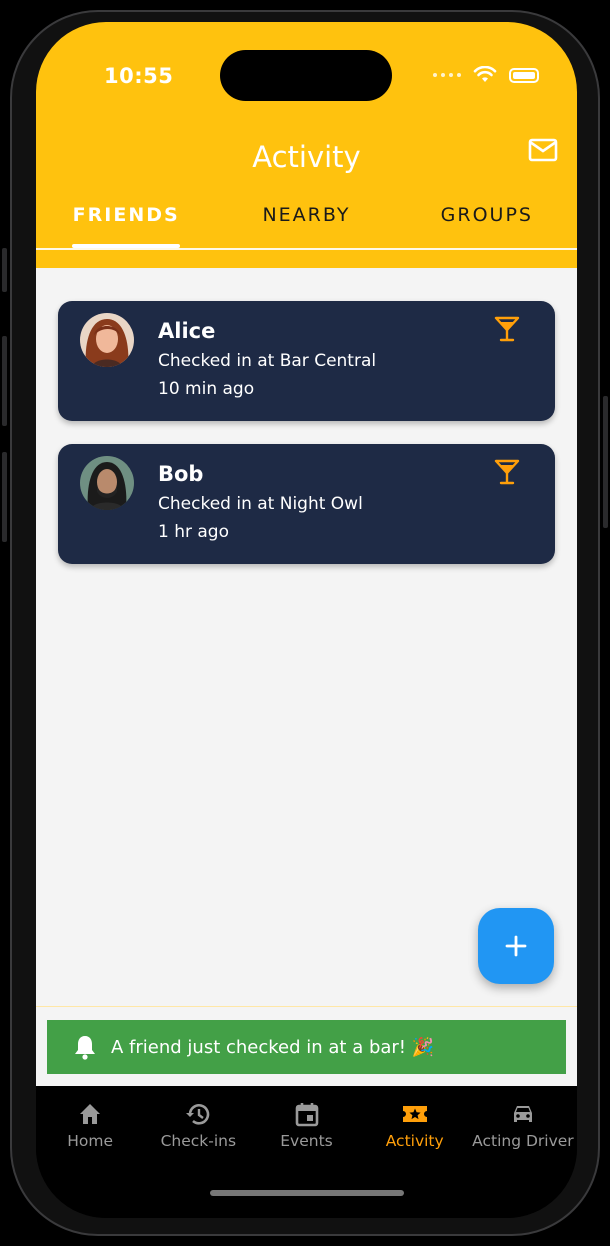  I want to click on dynamic-island, so click(306, 75).